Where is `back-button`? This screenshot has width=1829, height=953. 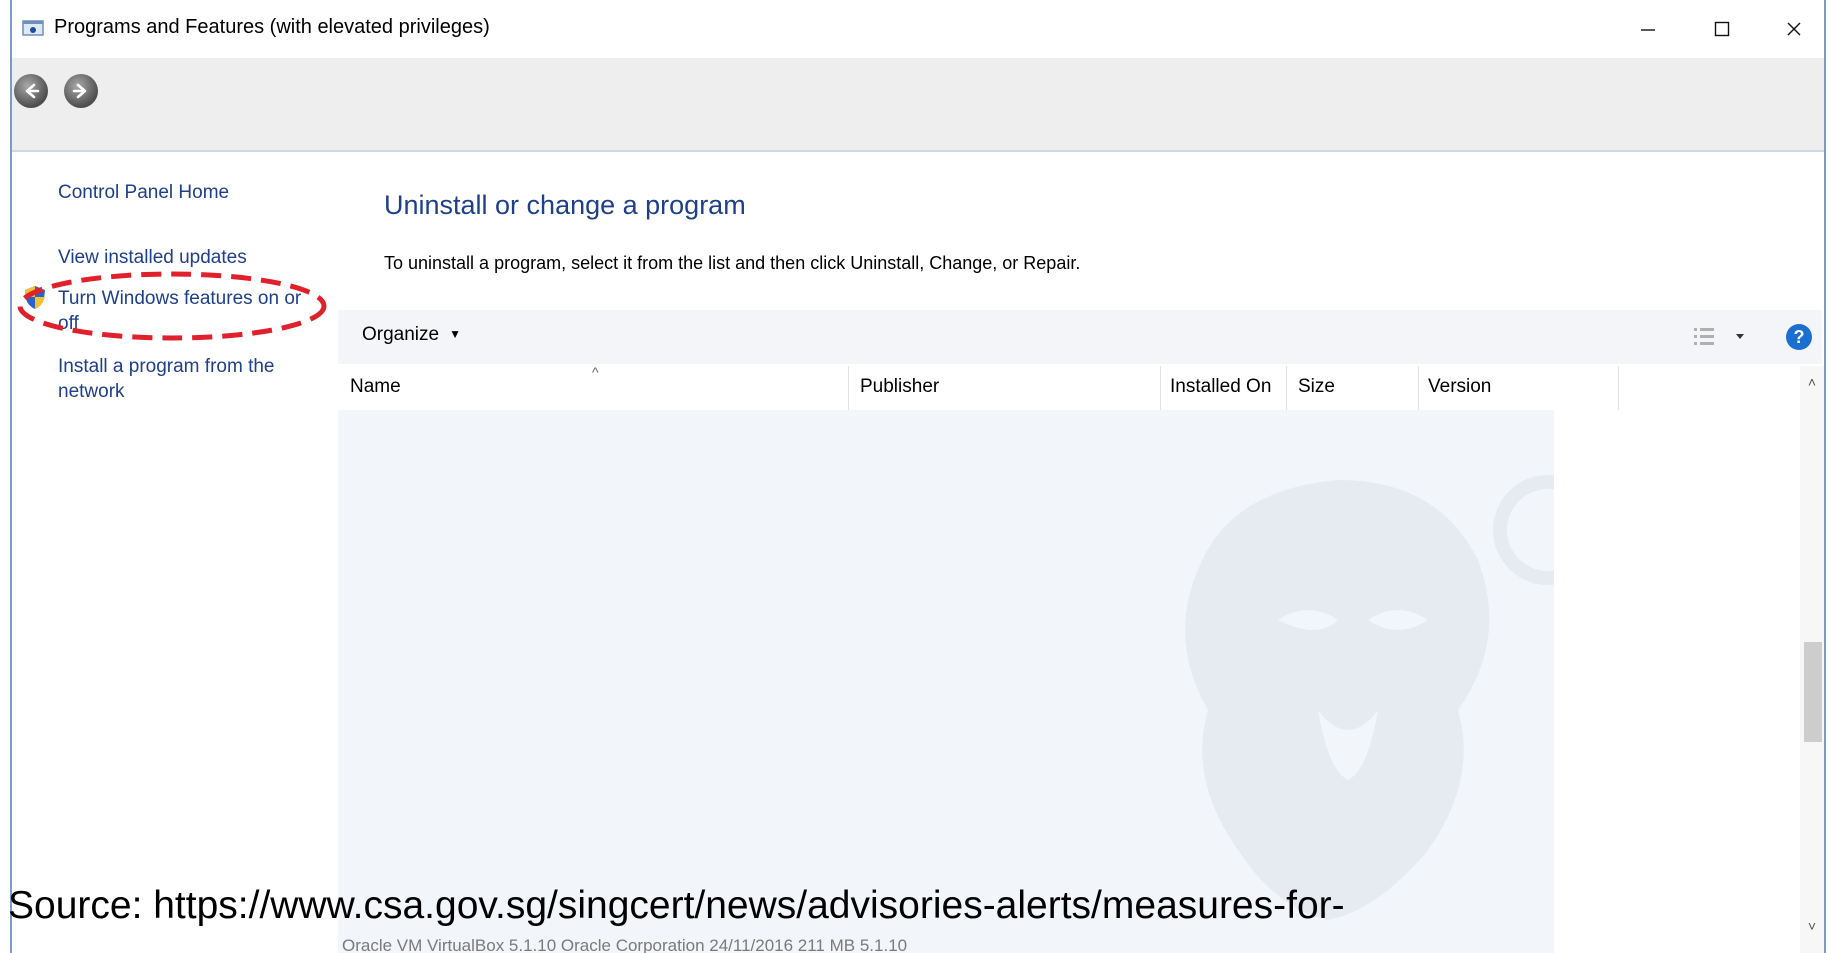
back-button is located at coordinates (31, 91).